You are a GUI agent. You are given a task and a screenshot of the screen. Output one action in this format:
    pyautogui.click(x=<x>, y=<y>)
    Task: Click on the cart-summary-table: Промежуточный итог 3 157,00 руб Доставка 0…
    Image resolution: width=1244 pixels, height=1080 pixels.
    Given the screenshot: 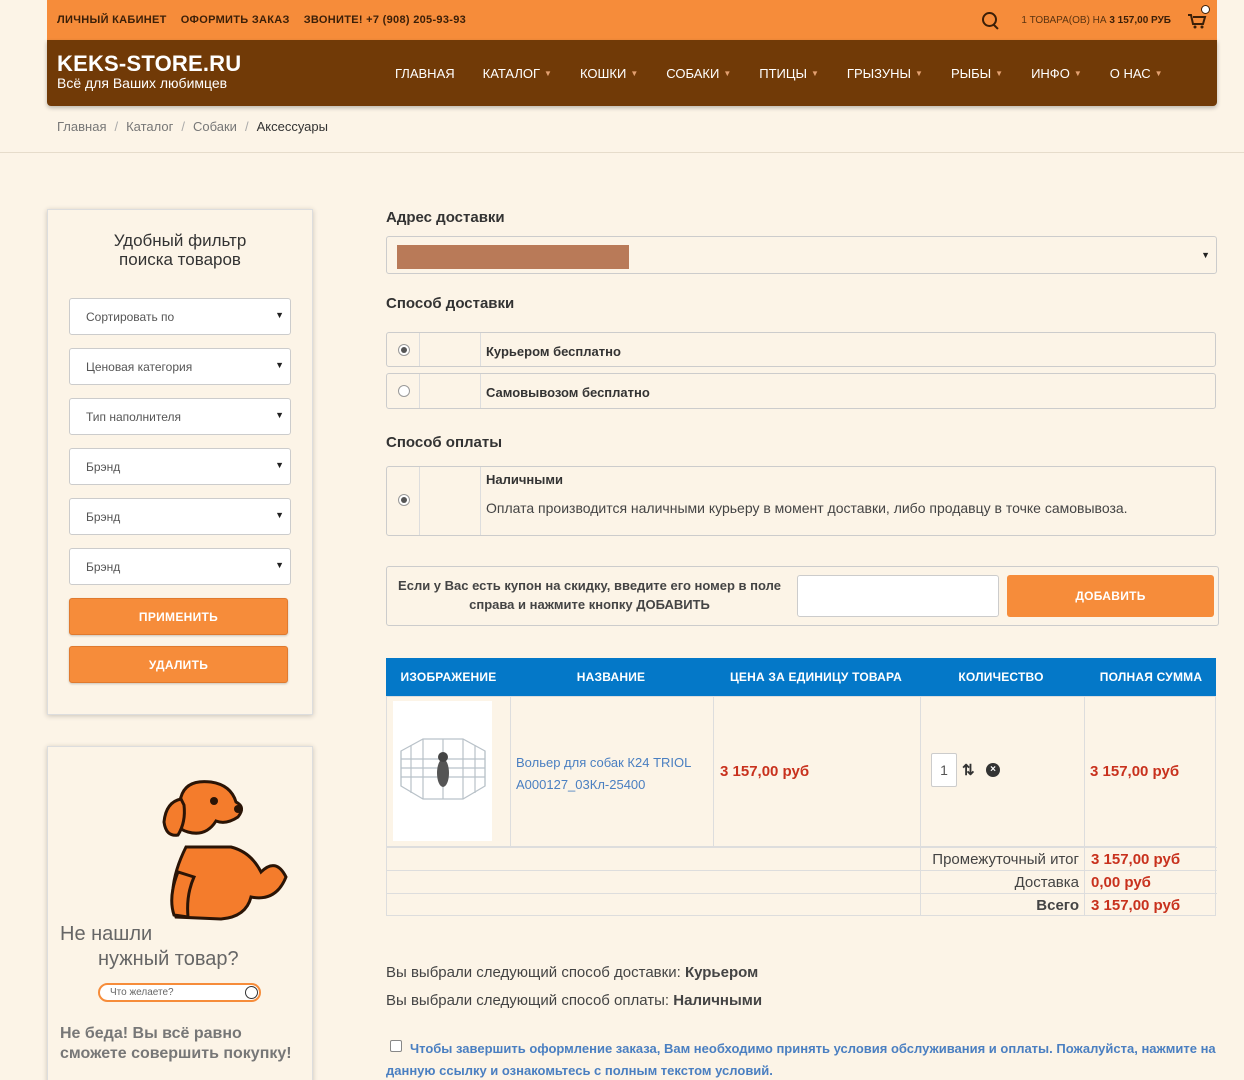 What is the action you would take?
    pyautogui.click(x=801, y=881)
    